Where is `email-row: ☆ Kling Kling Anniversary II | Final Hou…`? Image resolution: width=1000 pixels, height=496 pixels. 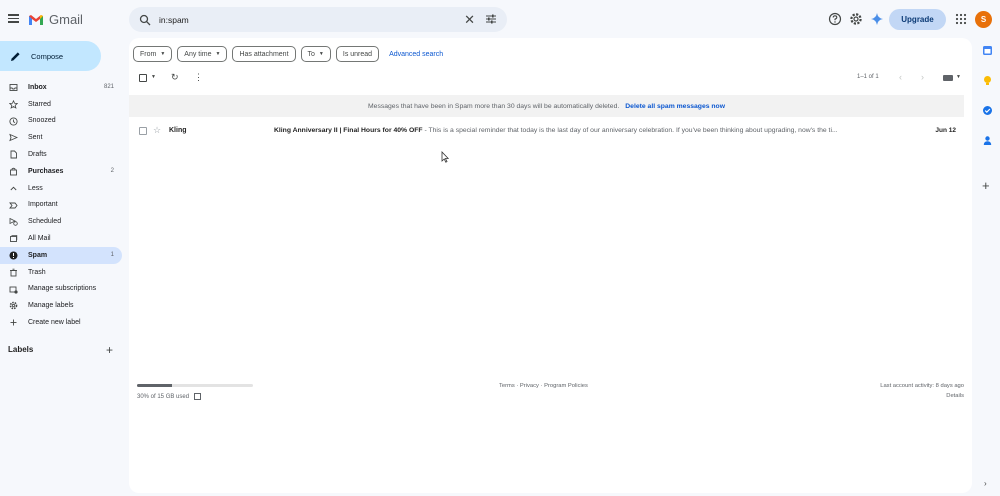 email-row: ☆ Kling Kling Anniversary II | Final Hou… is located at coordinates (546, 130).